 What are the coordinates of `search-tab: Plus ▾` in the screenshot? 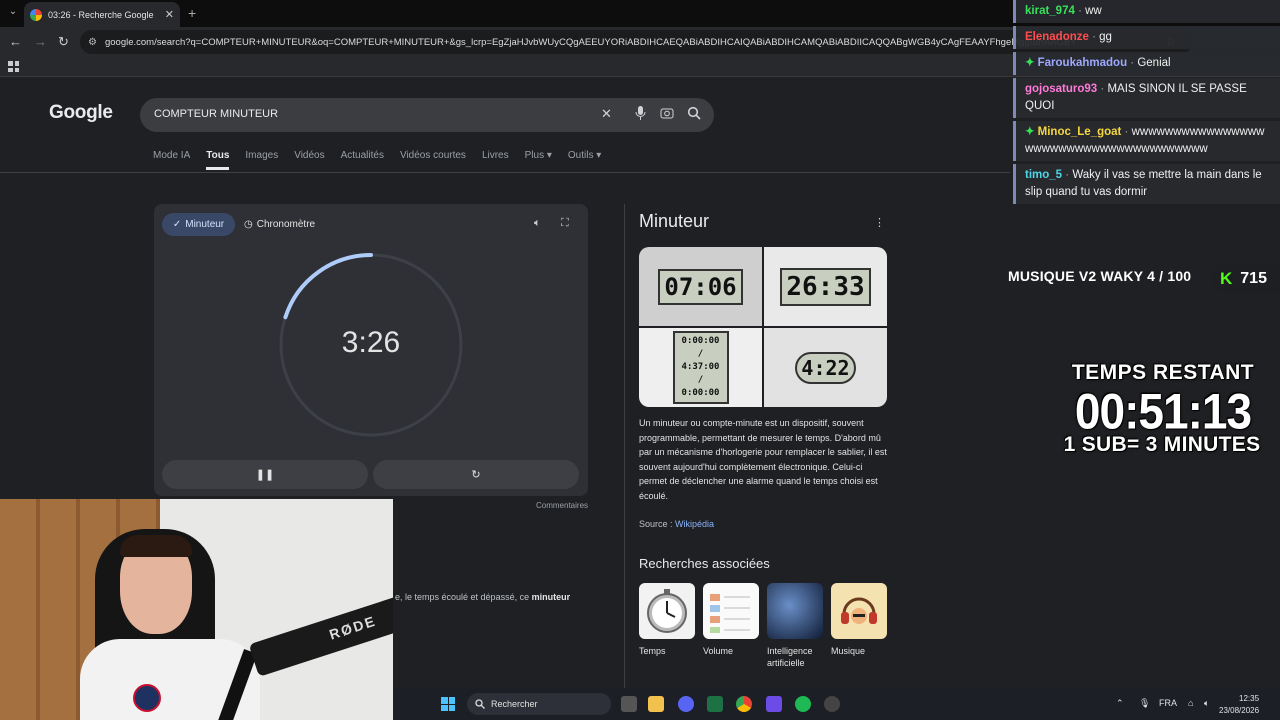 It's located at (538, 160).